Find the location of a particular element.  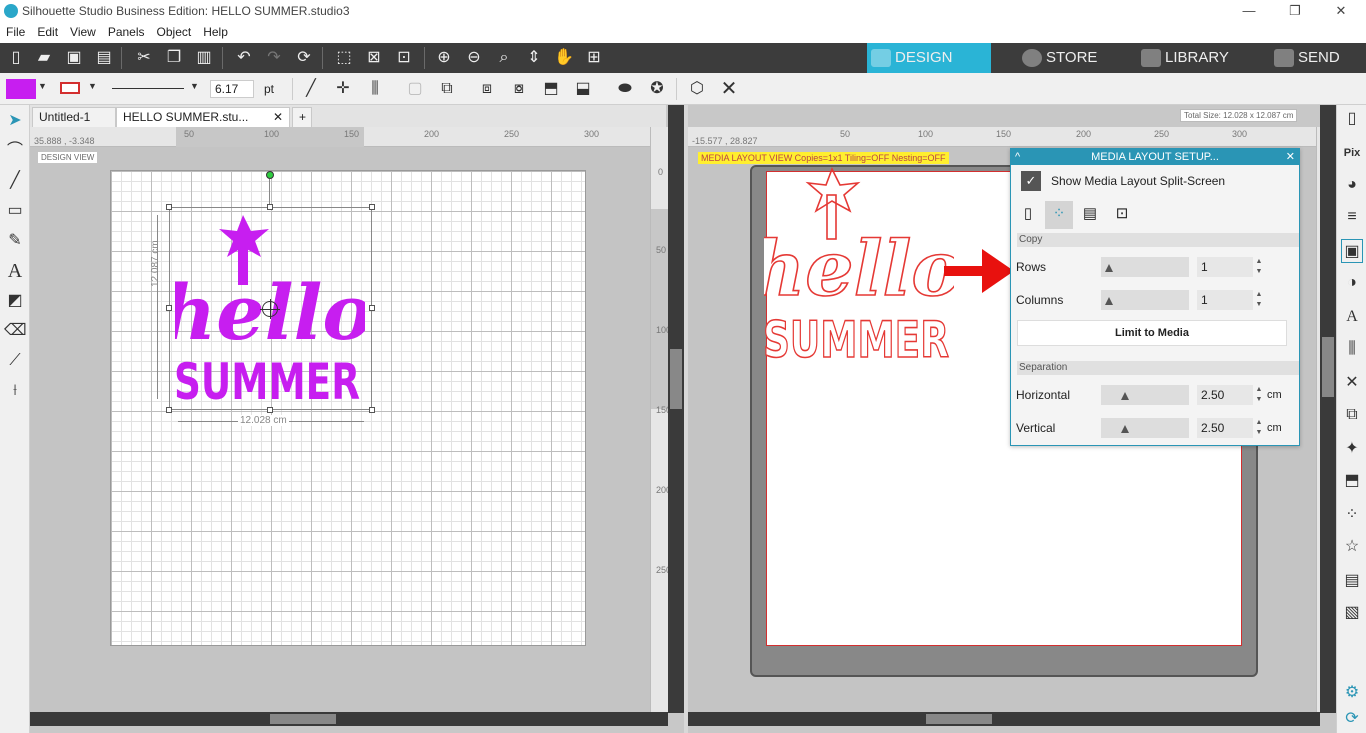

nav-send-button: SEND is located at coordinates (1318, 58).